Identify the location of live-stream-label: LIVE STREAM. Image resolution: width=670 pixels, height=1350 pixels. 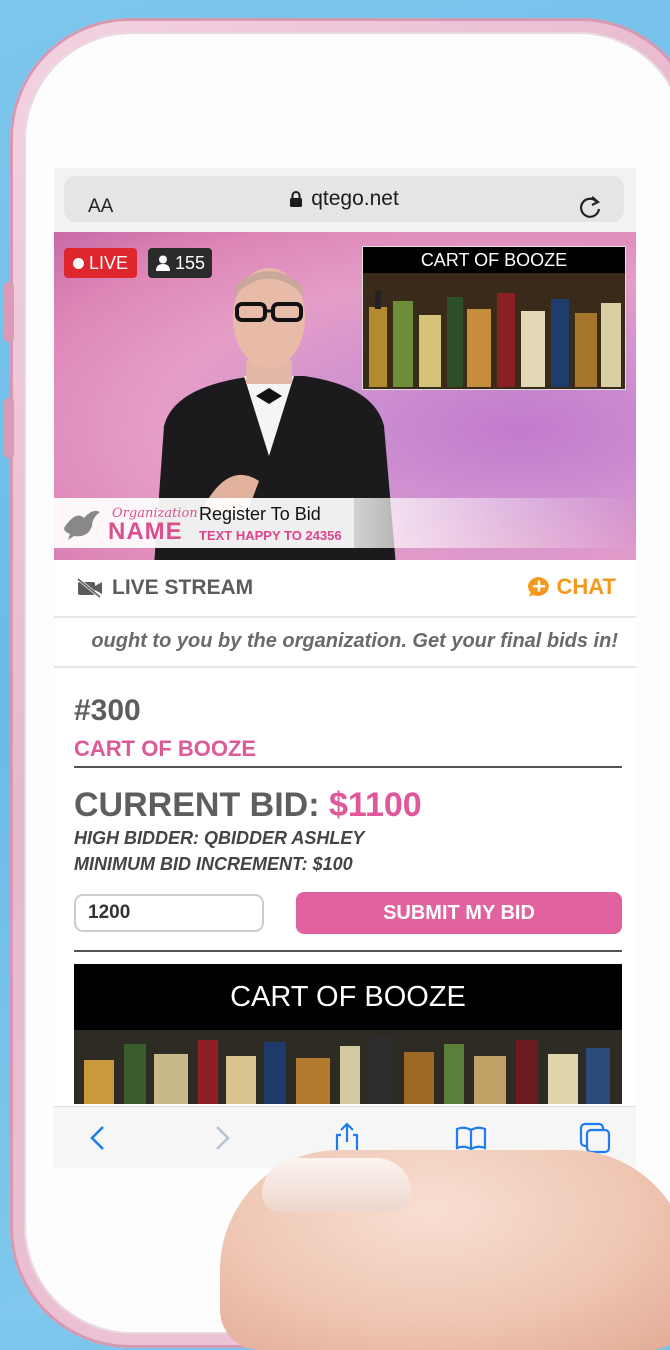
(183, 587).